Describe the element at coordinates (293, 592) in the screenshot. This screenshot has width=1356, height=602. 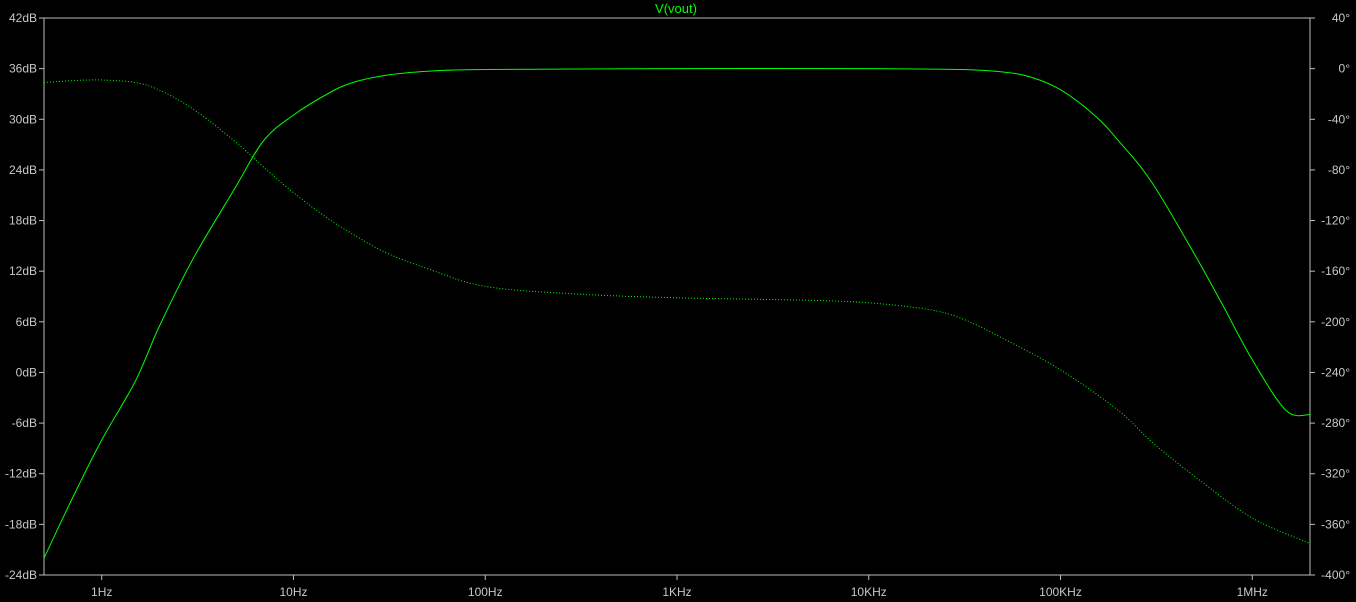
I see `x-tick-label: 10Hz` at that location.